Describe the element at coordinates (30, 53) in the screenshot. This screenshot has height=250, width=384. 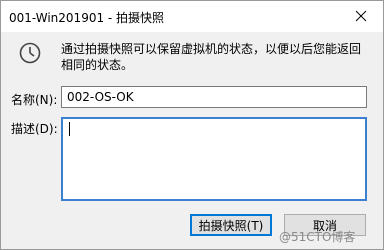
I see `clock-icon` at that location.